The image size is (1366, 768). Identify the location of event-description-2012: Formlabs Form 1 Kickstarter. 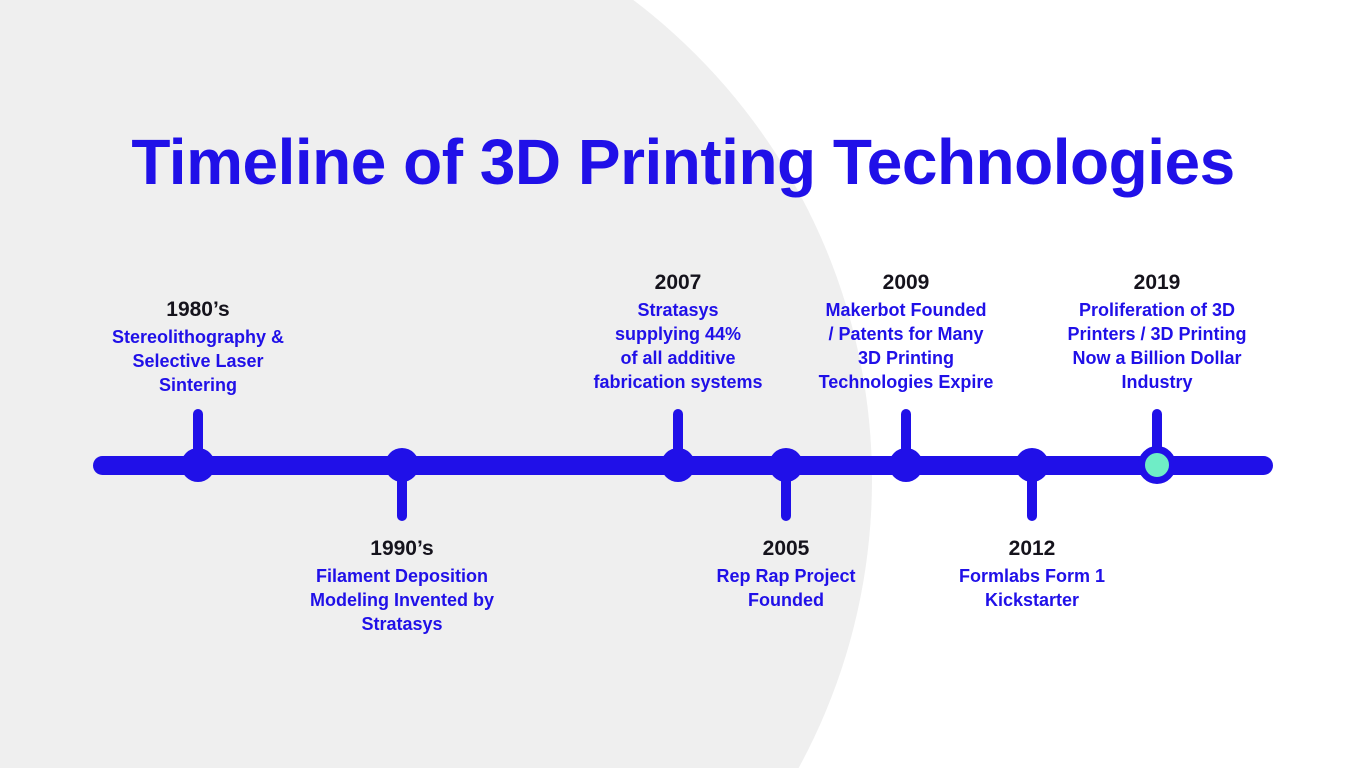
(1032, 588).